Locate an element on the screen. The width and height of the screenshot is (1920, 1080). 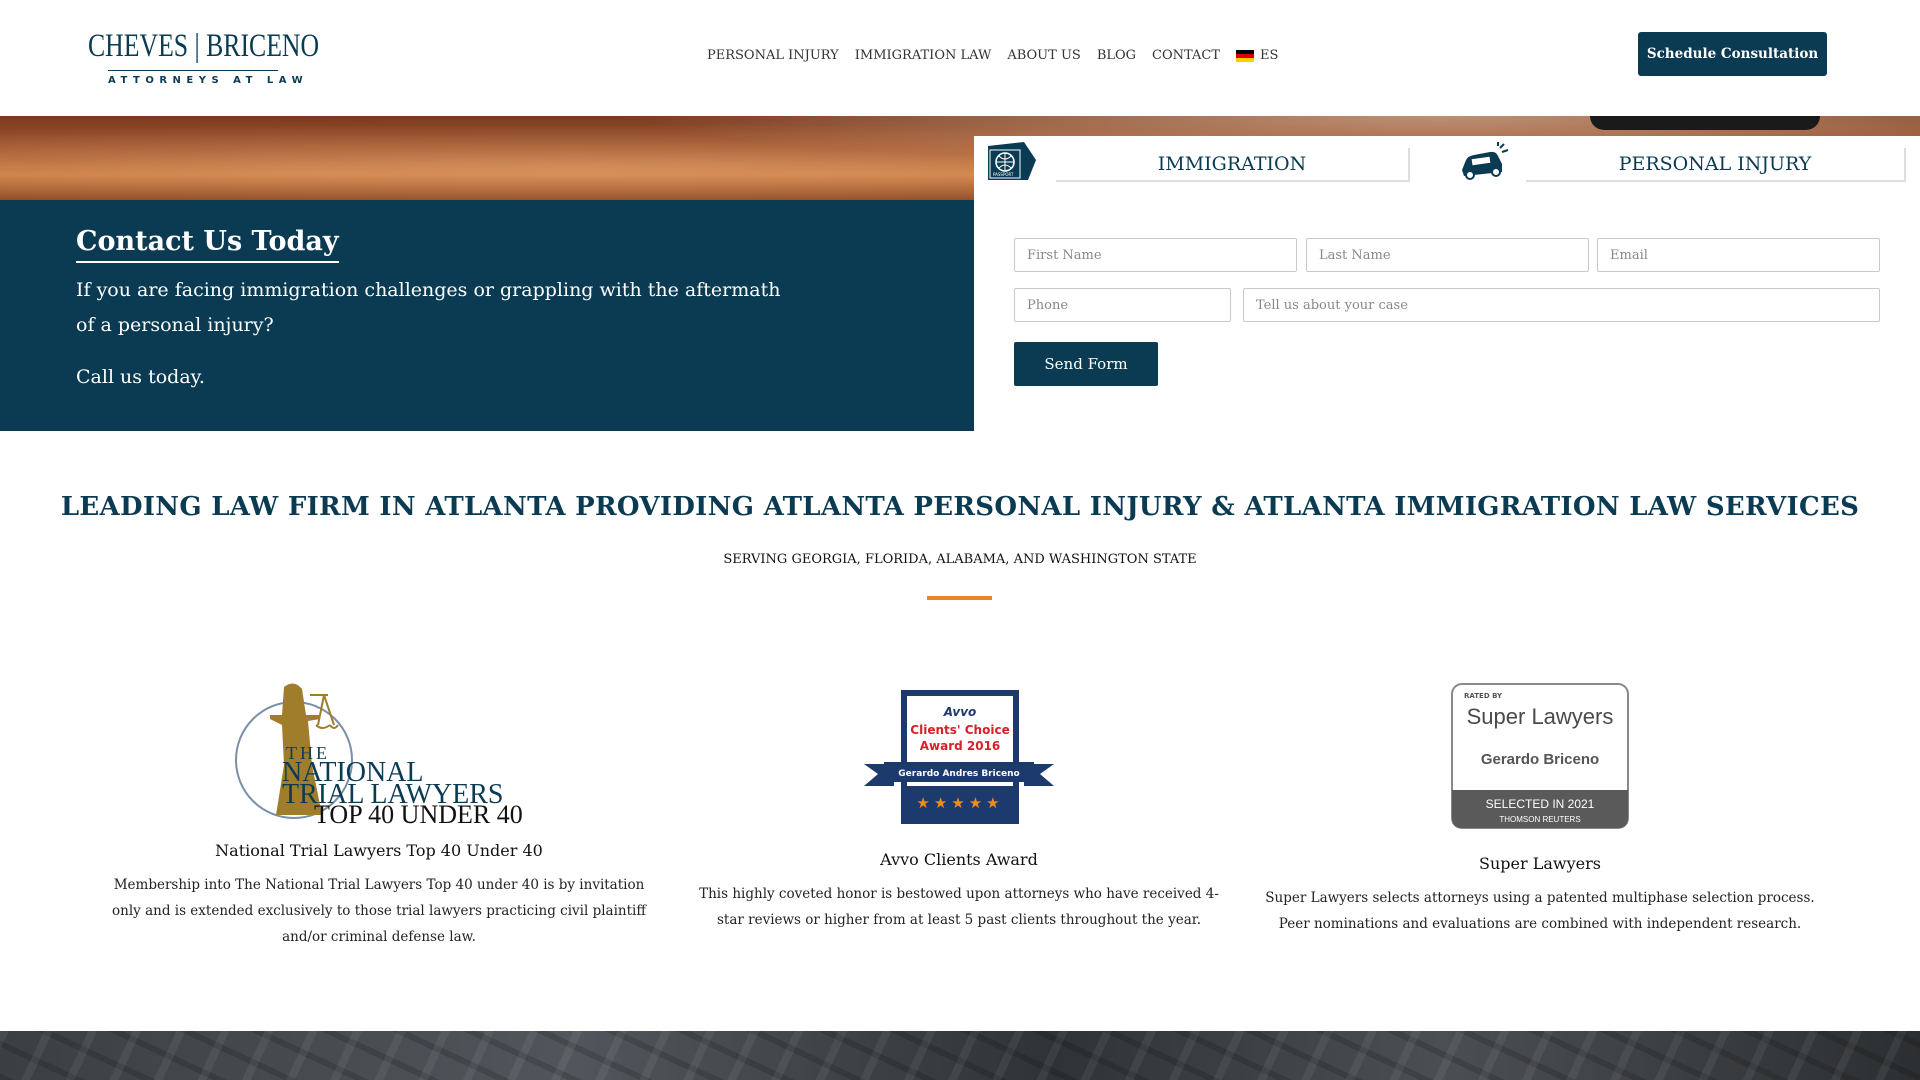
nav-blog: BLOG is located at coordinates (1116, 55).